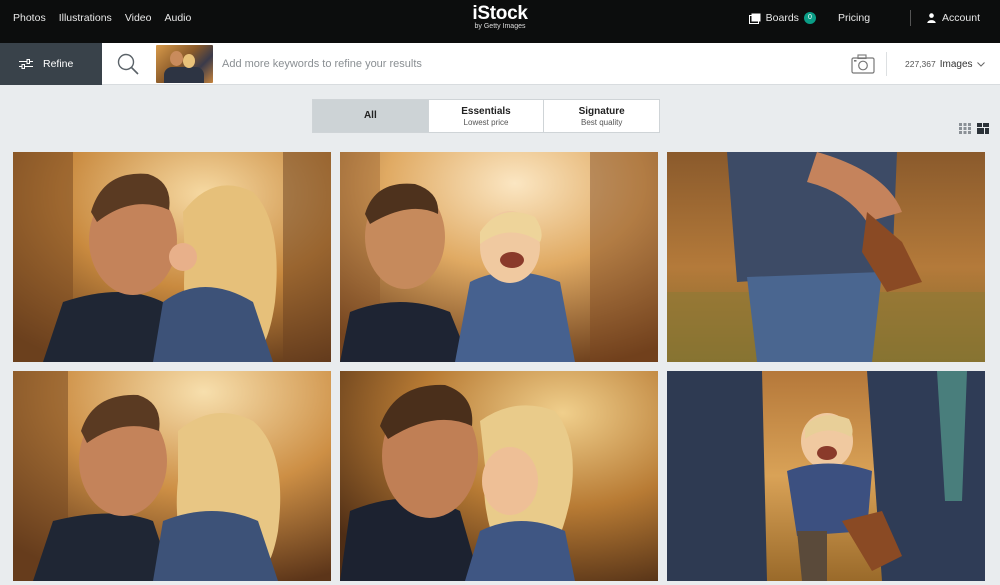 The width and height of the screenshot is (1000, 585). I want to click on account-label: Account, so click(961, 18).